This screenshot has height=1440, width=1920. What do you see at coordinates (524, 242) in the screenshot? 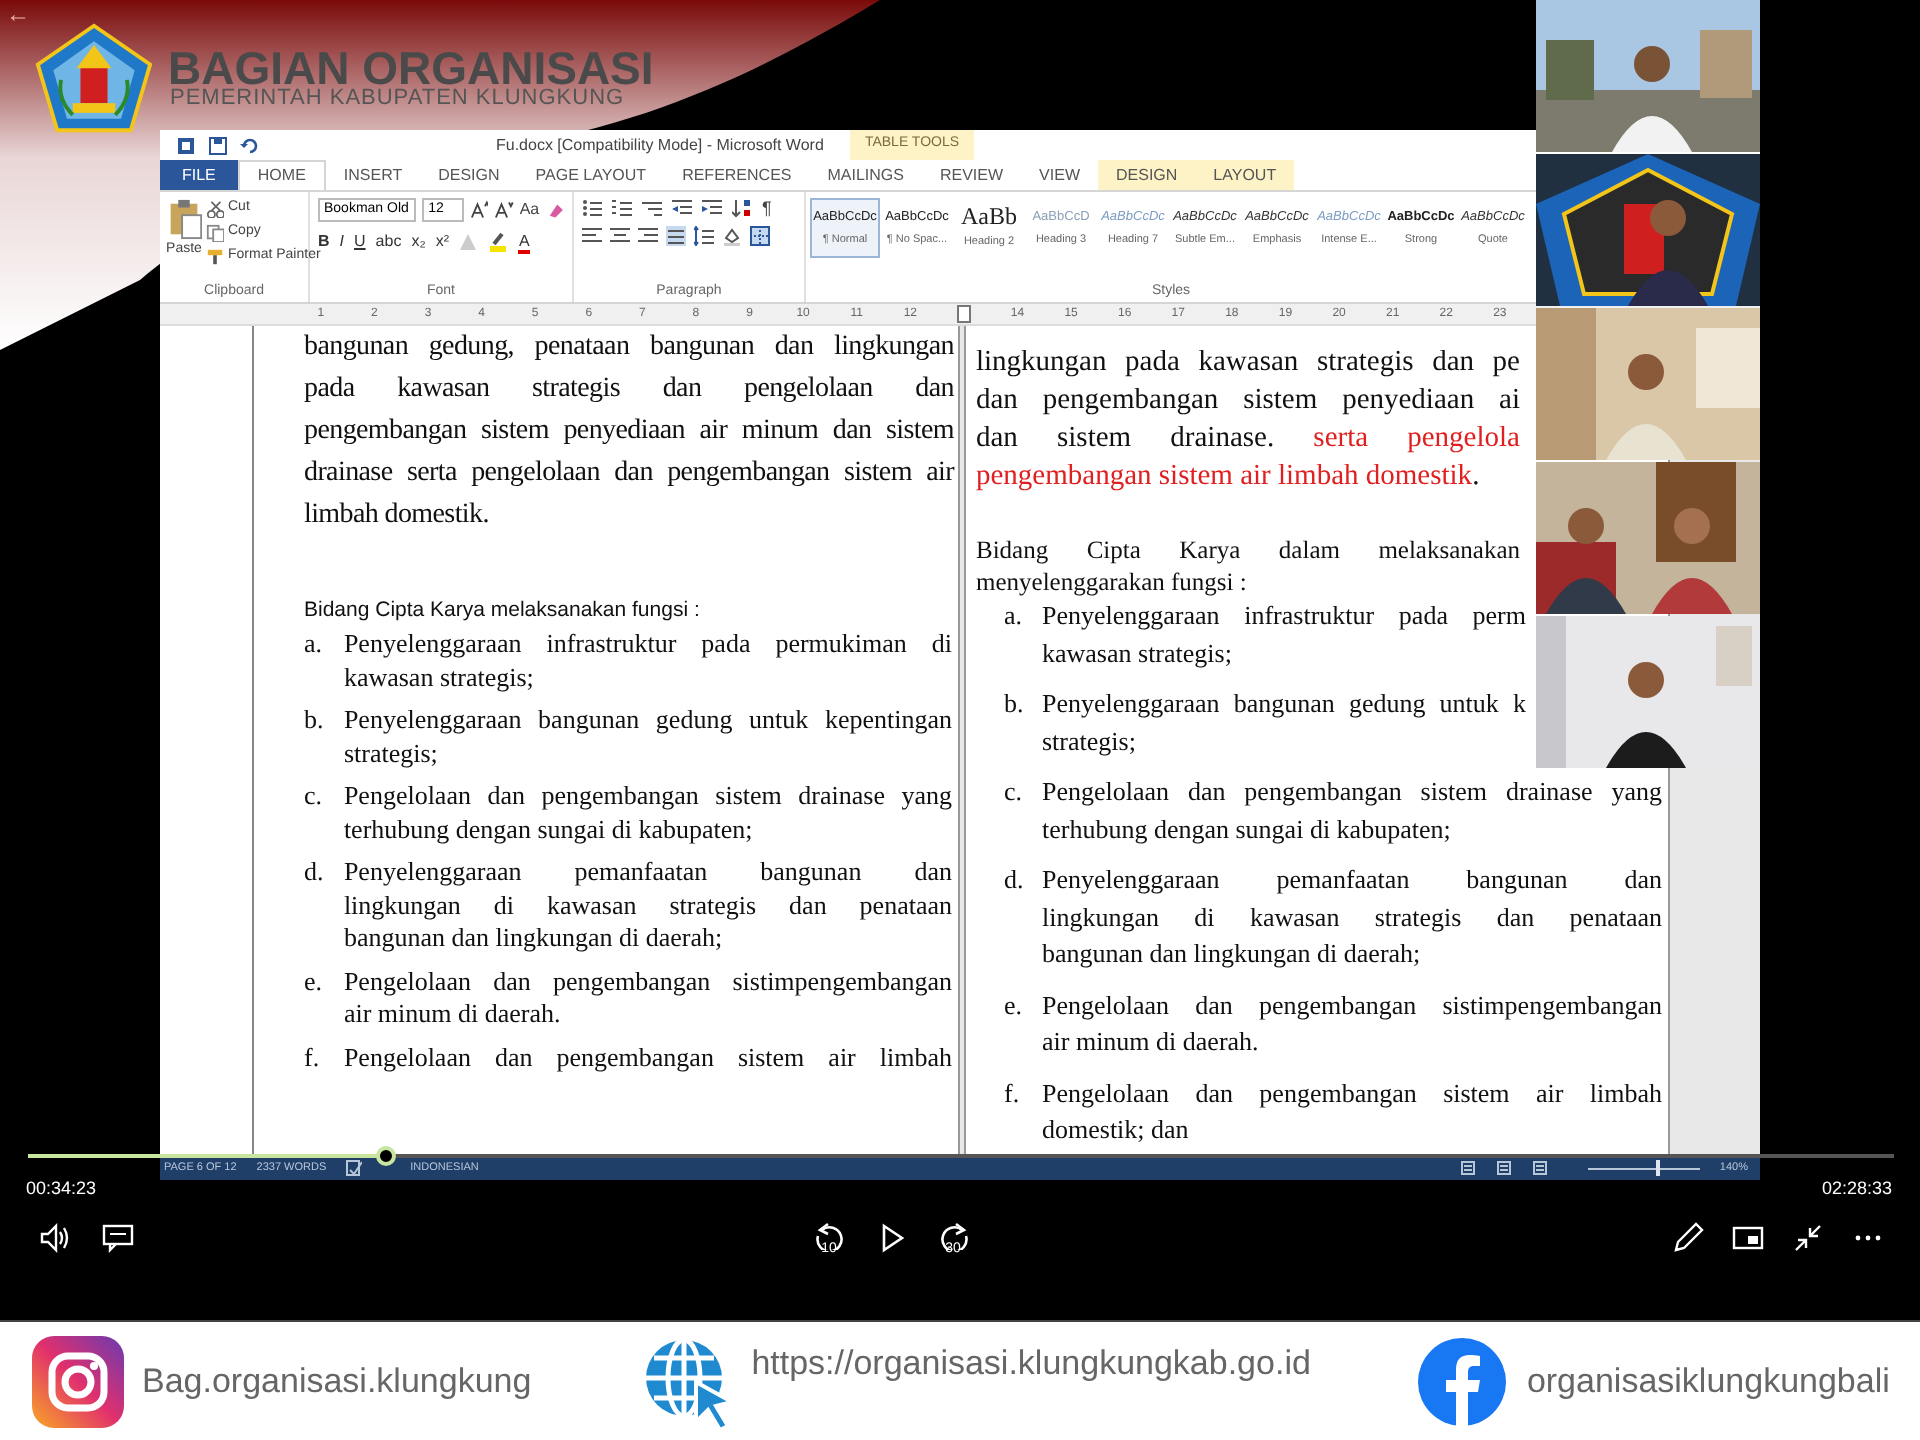
I see `font-color-button: A` at bounding box center [524, 242].